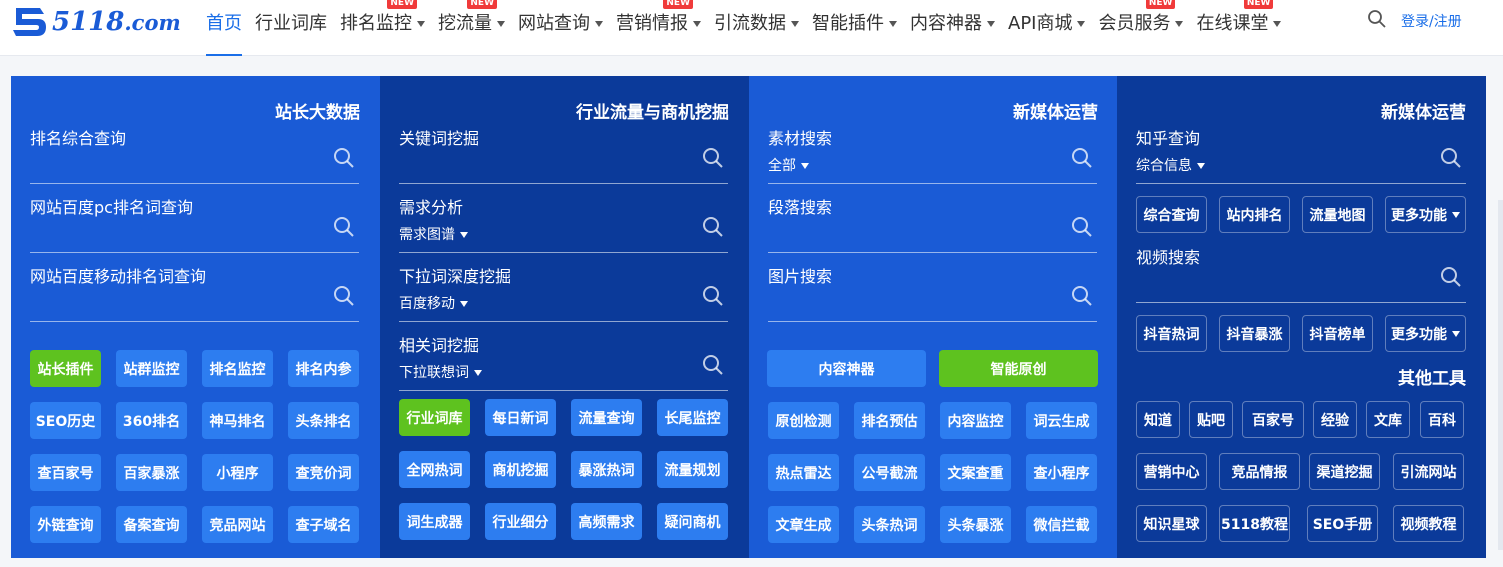 The width and height of the screenshot is (1503, 567). What do you see at coordinates (1211, 419) in the screenshot?
I see `other-tool-button: 贴吧` at bounding box center [1211, 419].